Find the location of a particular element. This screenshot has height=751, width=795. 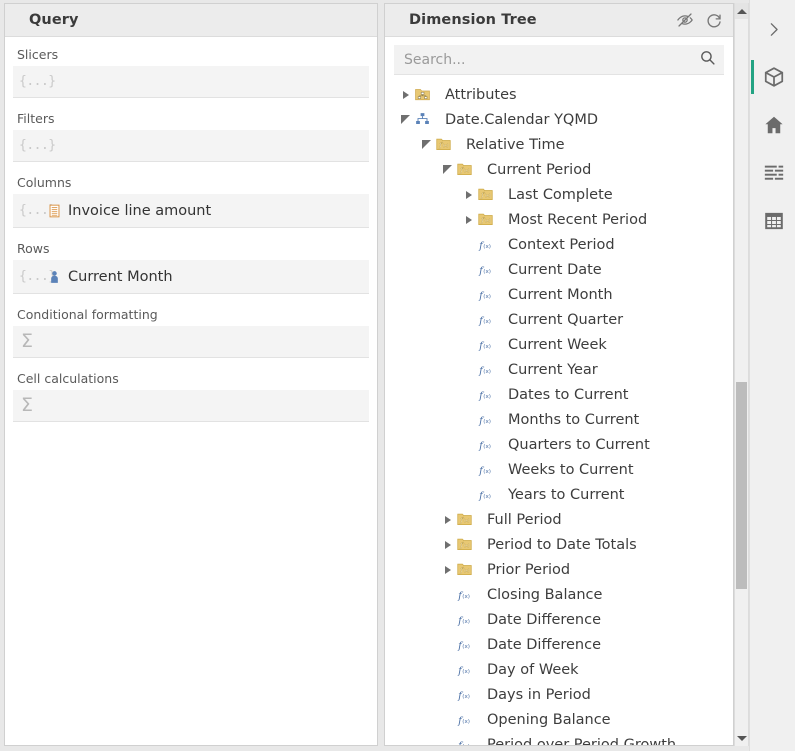

query-section-columns: Columns {...} Invoice line amount is located at coordinates (191, 201).